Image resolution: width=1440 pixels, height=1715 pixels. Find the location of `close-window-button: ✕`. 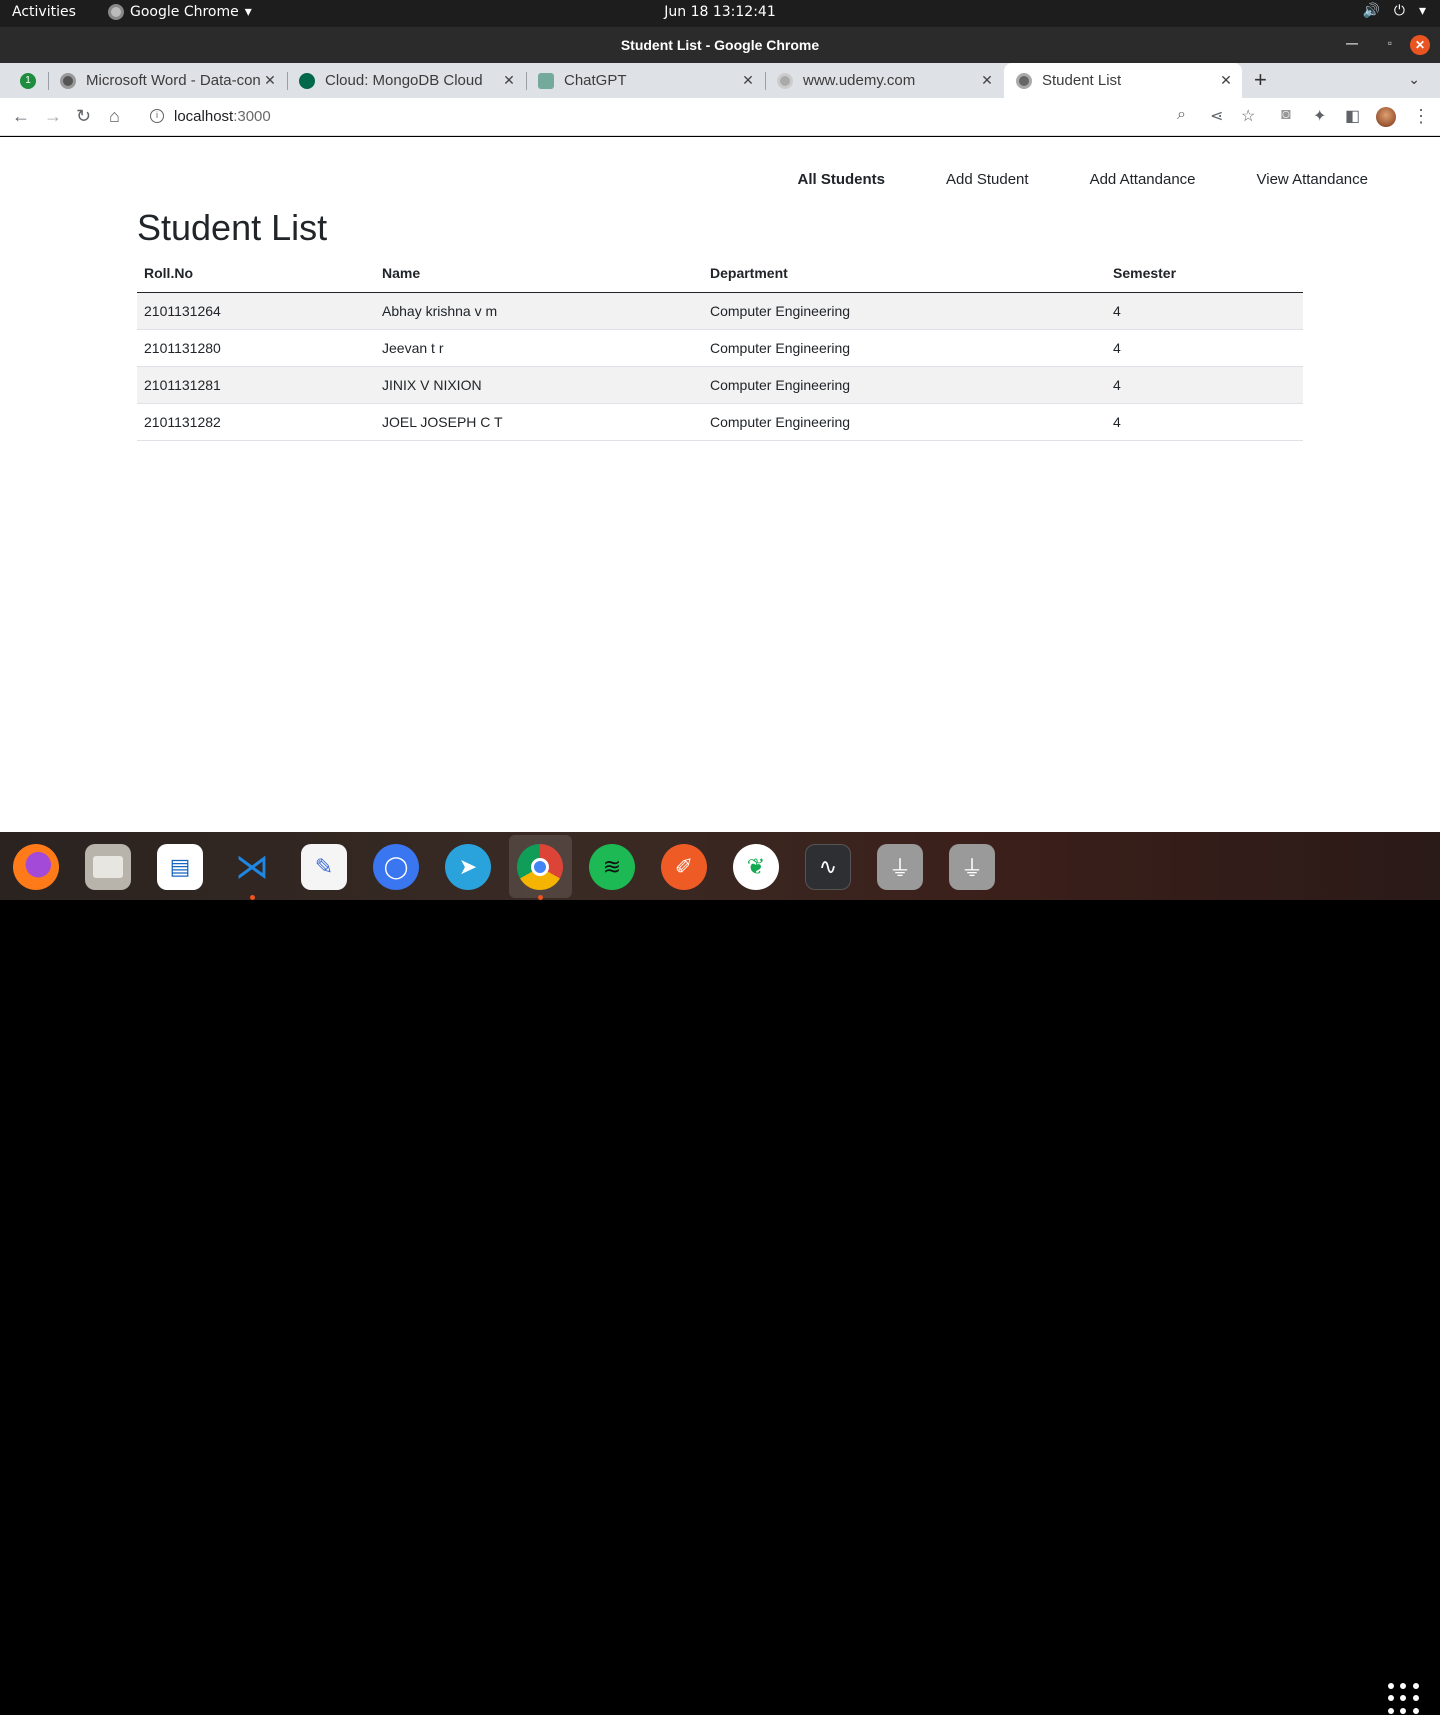

close-window-button: ✕ is located at coordinates (1420, 45).